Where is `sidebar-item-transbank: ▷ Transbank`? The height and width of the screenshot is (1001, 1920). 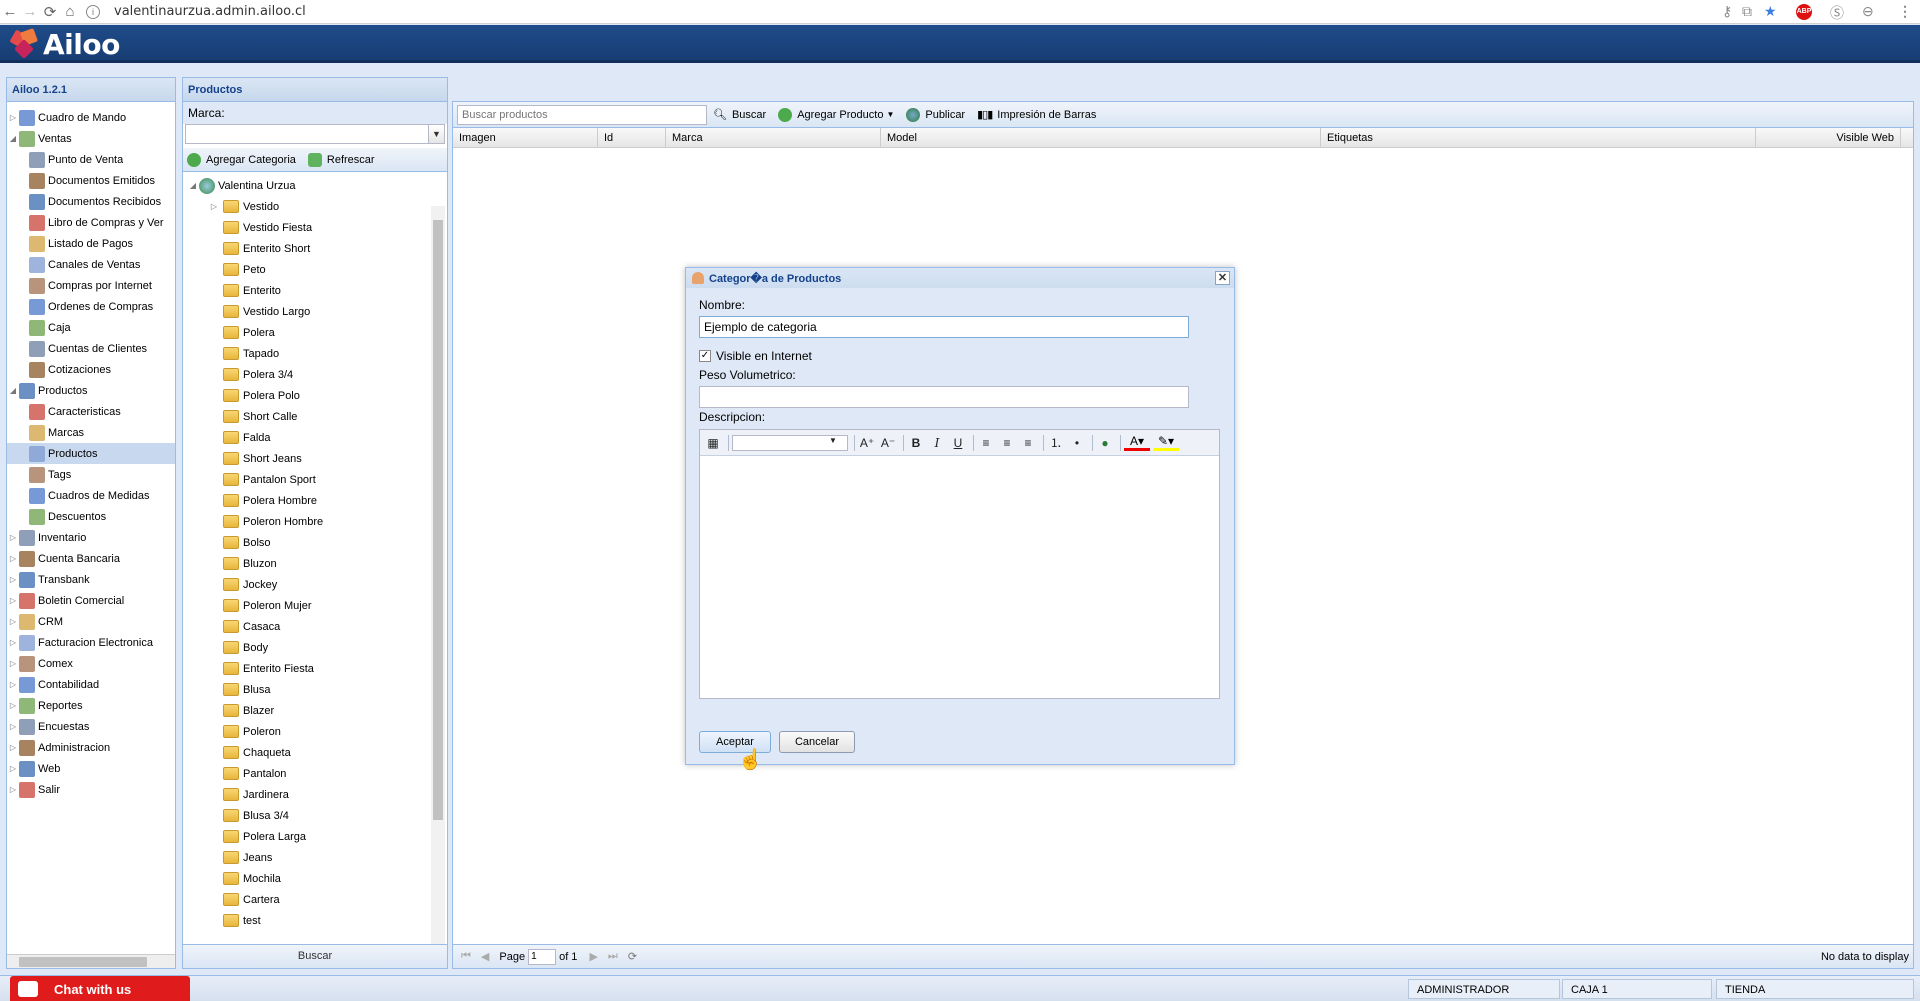
sidebar-item-transbank: ▷ Transbank is located at coordinates (91, 579).